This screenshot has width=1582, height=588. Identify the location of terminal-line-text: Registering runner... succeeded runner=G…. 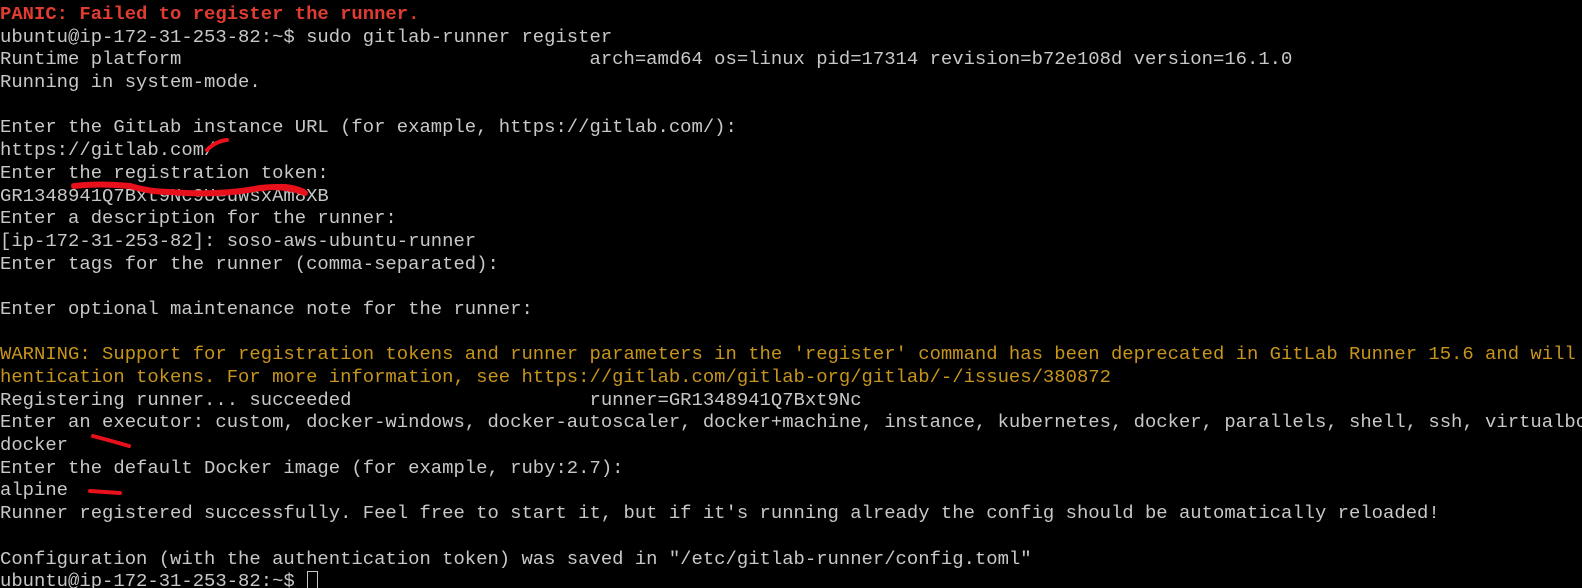
(431, 399).